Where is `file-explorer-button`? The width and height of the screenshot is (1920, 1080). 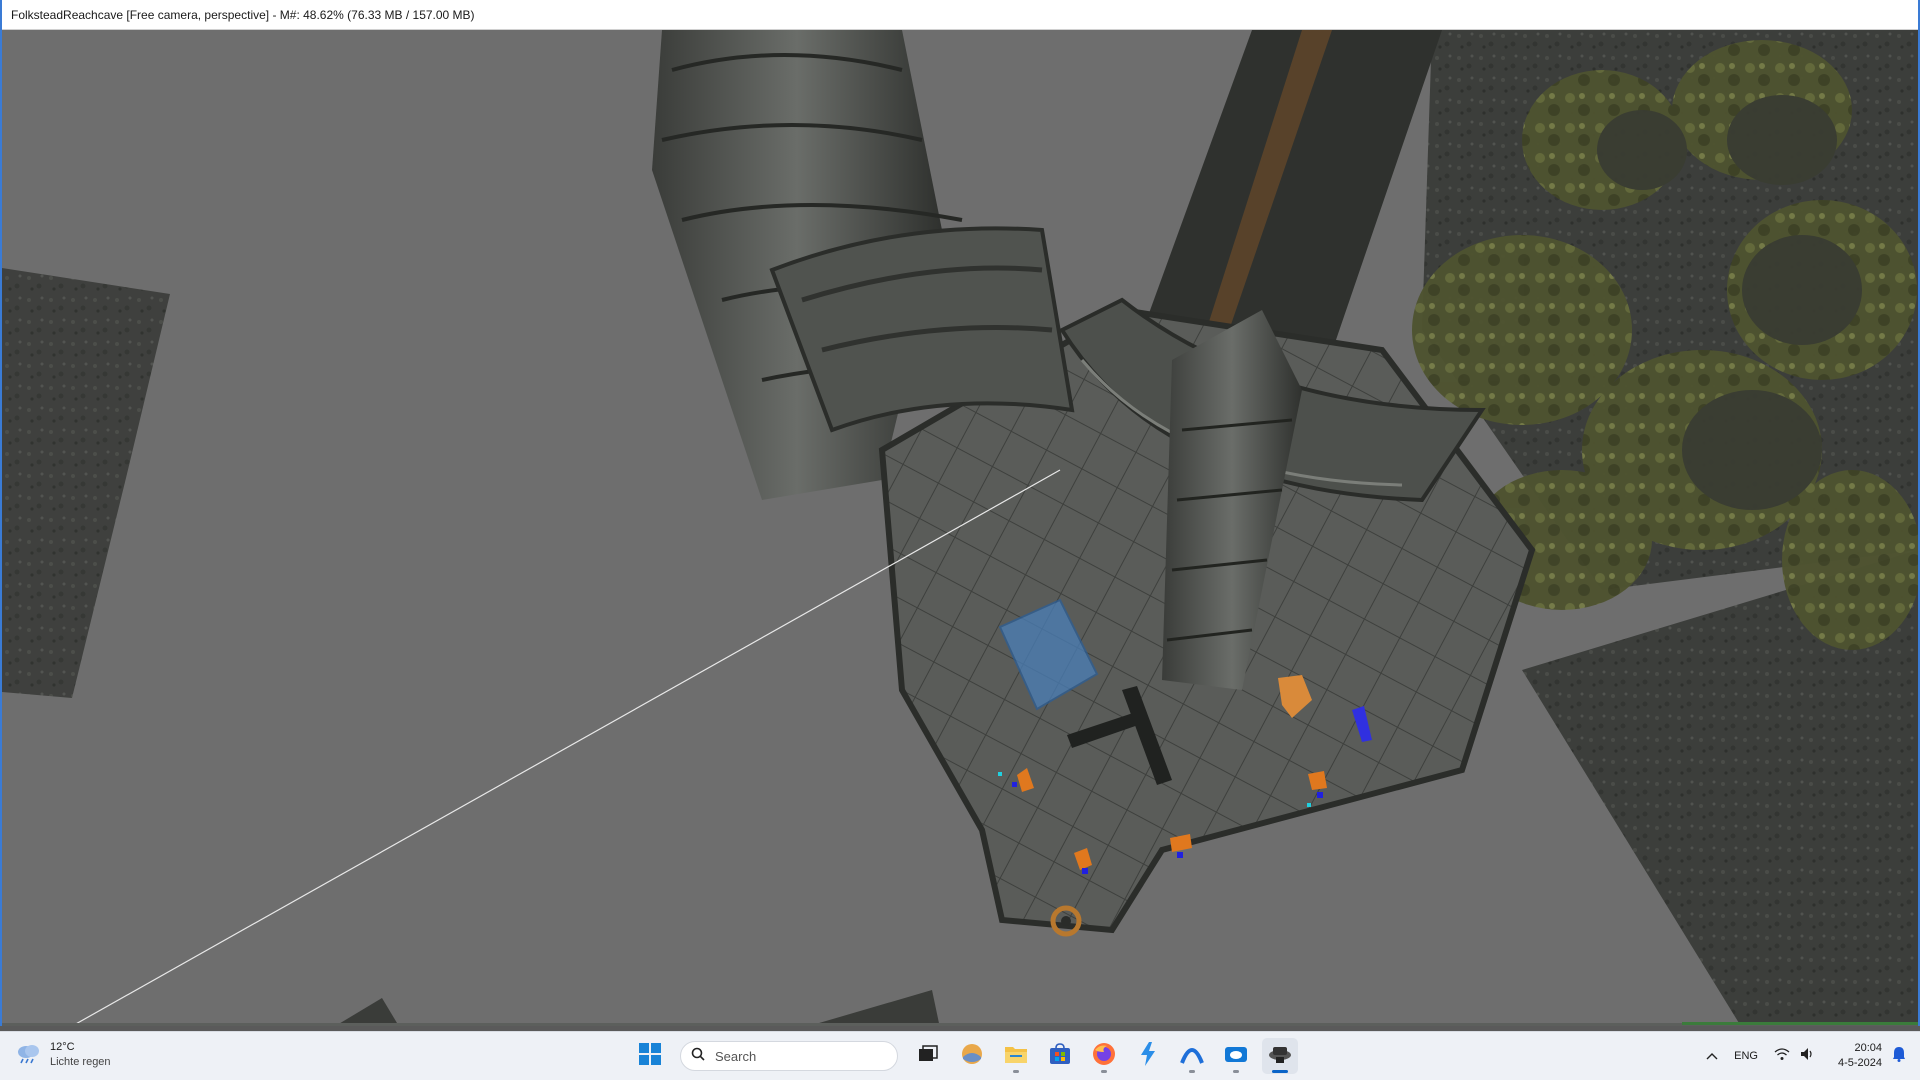 file-explorer-button is located at coordinates (1016, 1056).